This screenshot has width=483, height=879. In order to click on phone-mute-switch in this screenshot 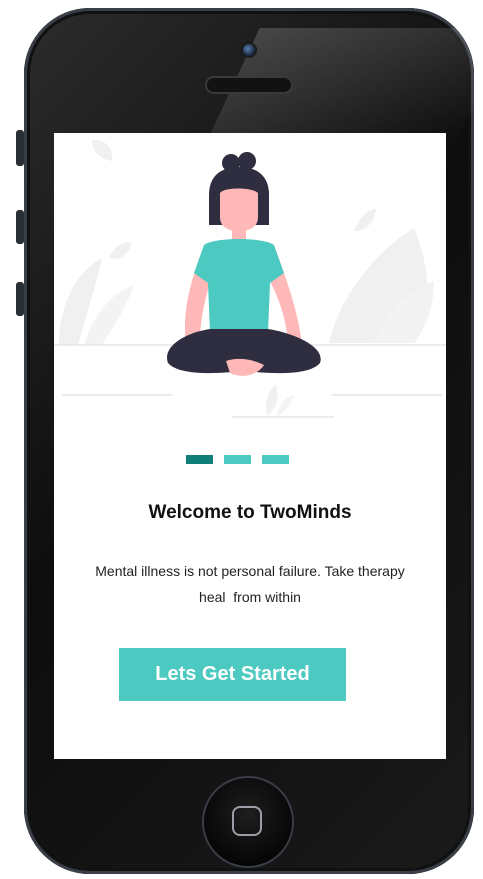, I will do `click(20, 148)`.